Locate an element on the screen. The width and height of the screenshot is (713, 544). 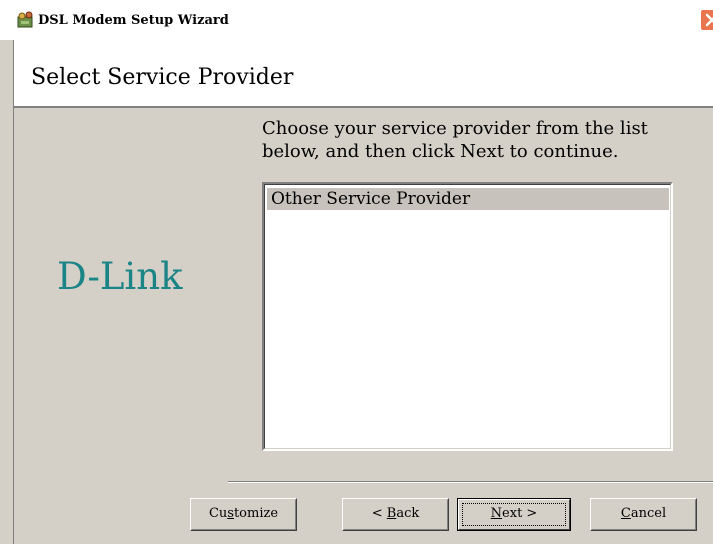
next-button: Next > is located at coordinates (514, 514).